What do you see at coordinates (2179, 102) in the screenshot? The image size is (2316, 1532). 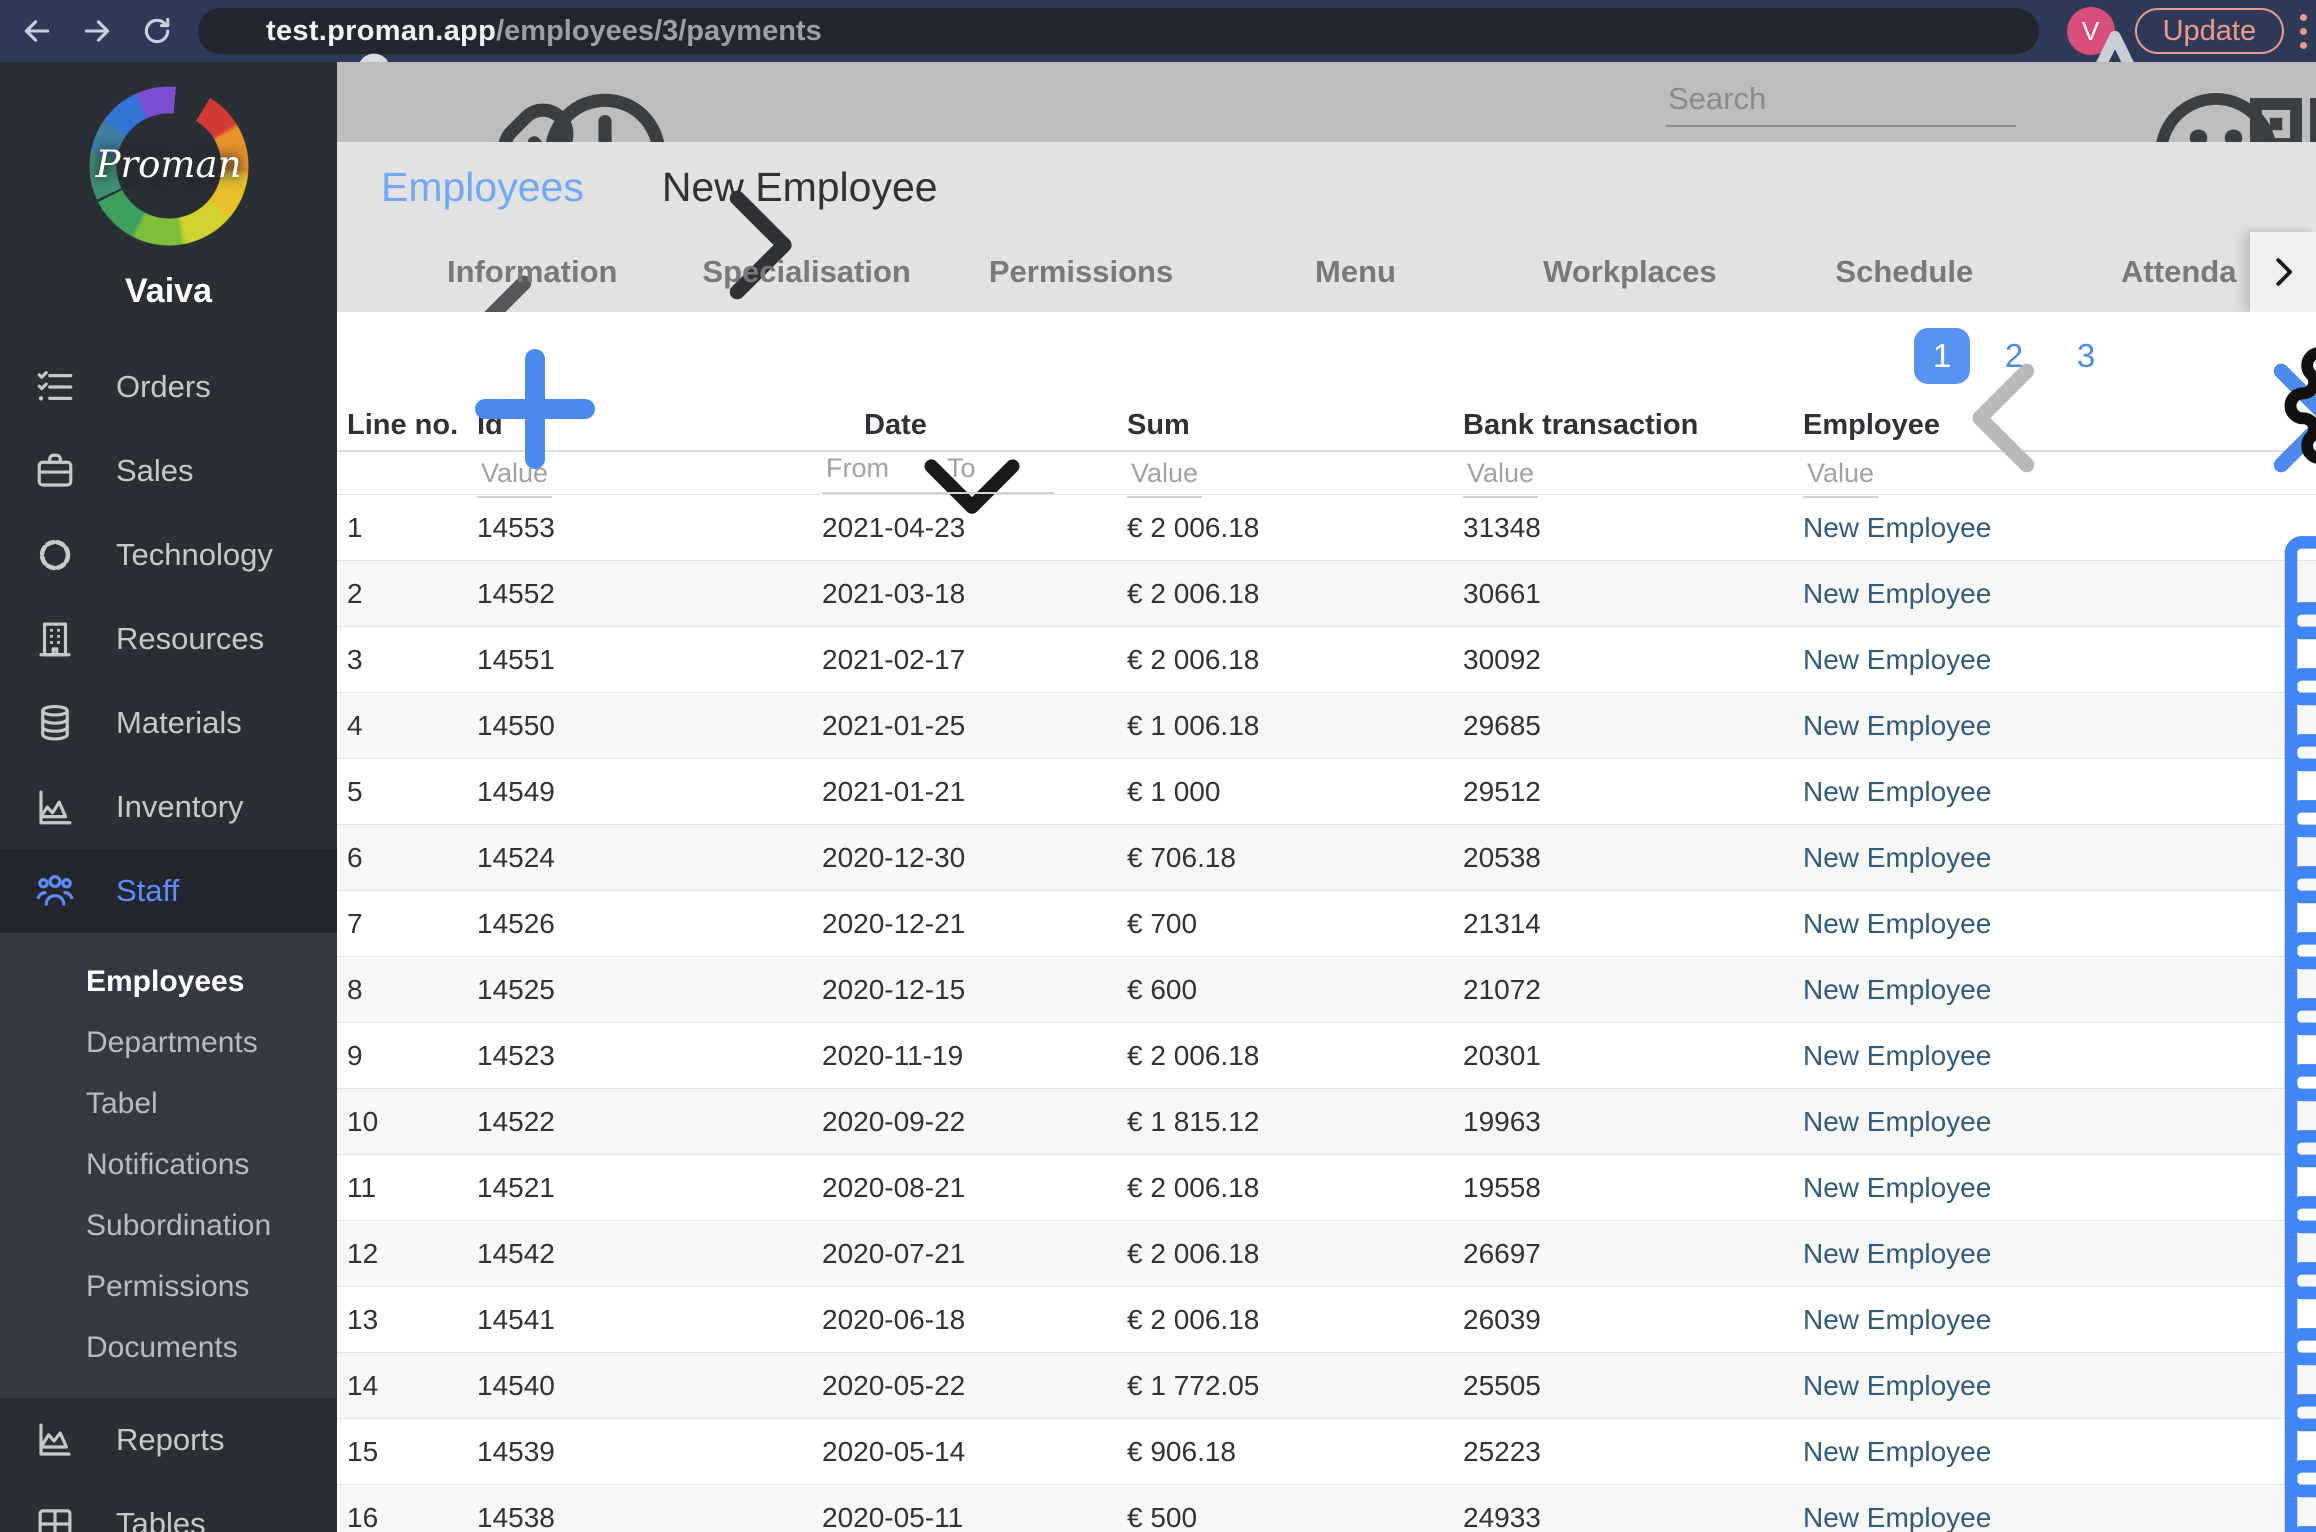 I see `qr-code-icon` at bounding box center [2179, 102].